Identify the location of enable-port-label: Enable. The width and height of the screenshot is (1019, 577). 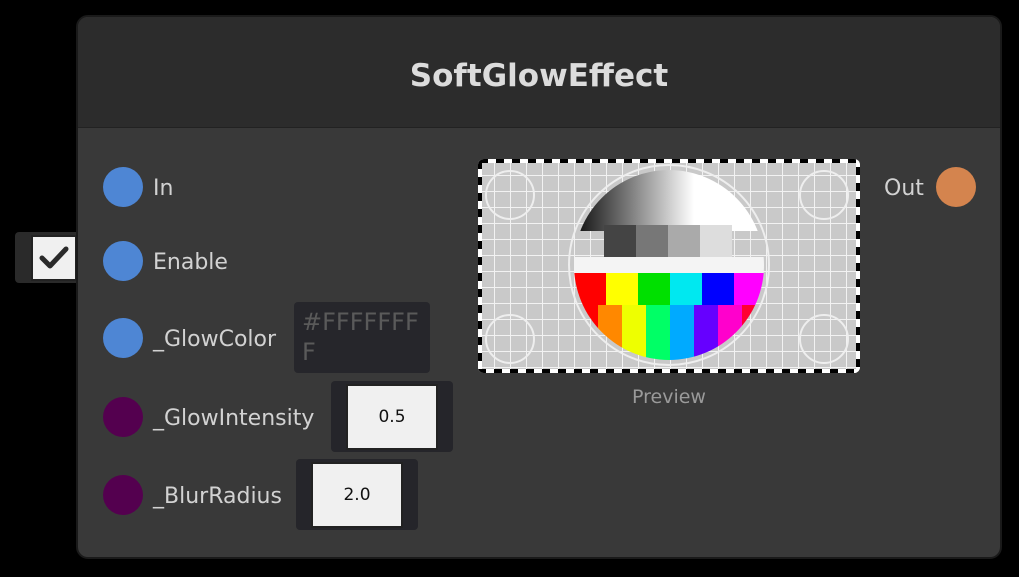
(190, 262).